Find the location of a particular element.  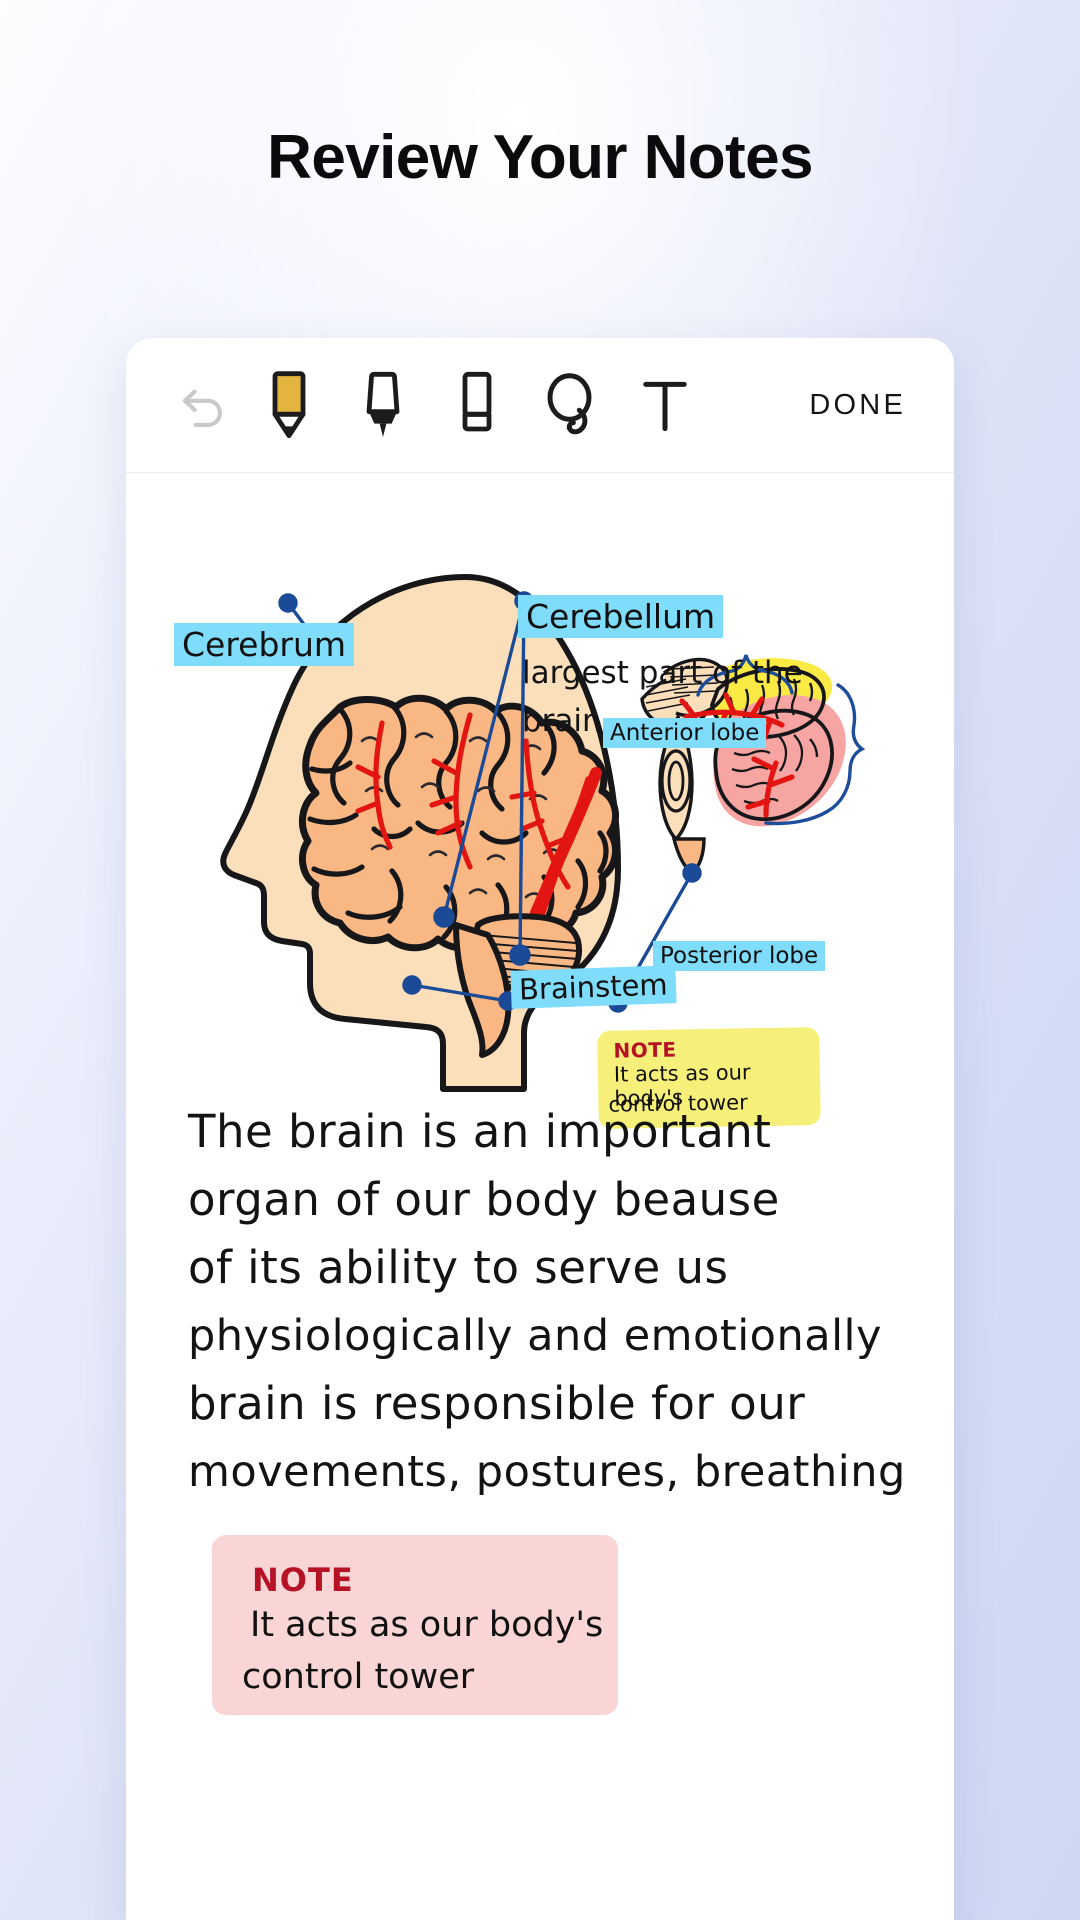

pen-icon is located at coordinates (383, 404).